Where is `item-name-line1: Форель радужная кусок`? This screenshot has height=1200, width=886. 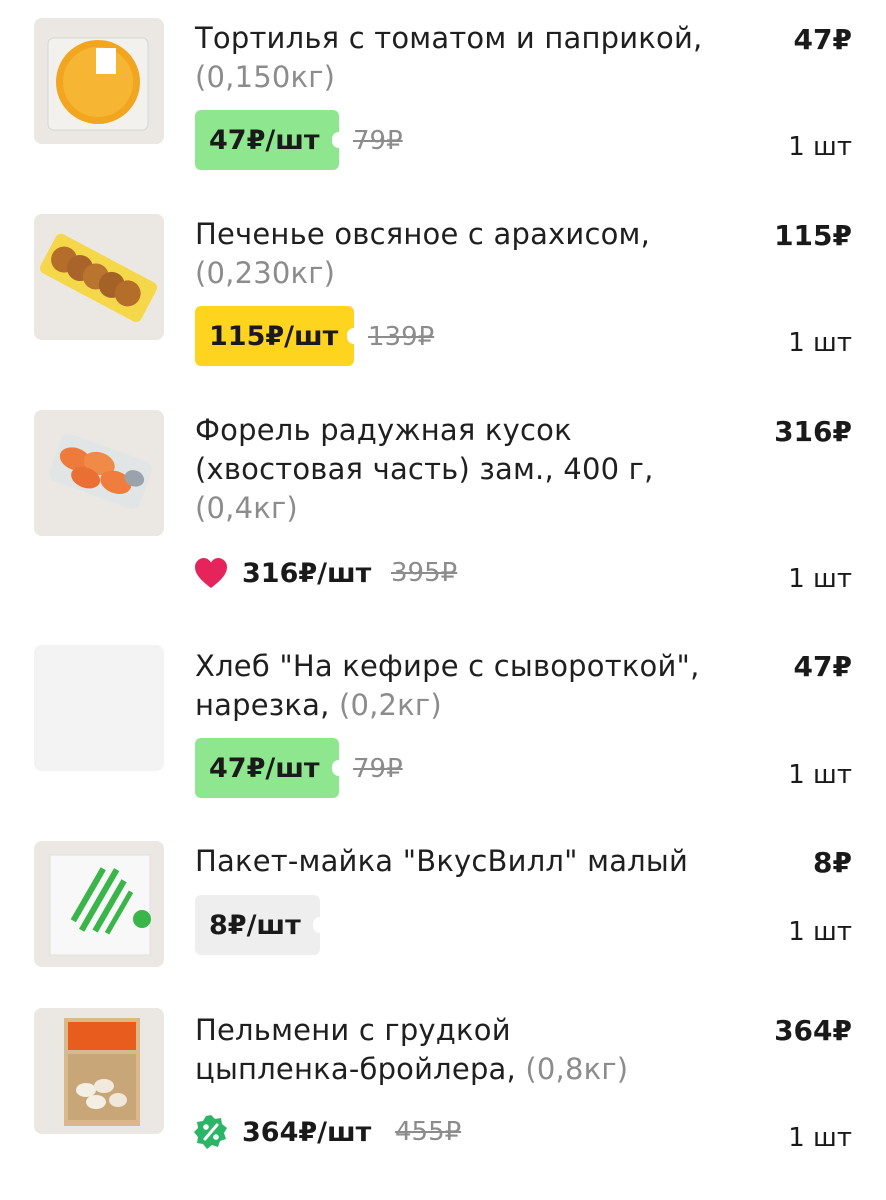 item-name-line1: Форель радужная кусок is located at coordinates (383, 430).